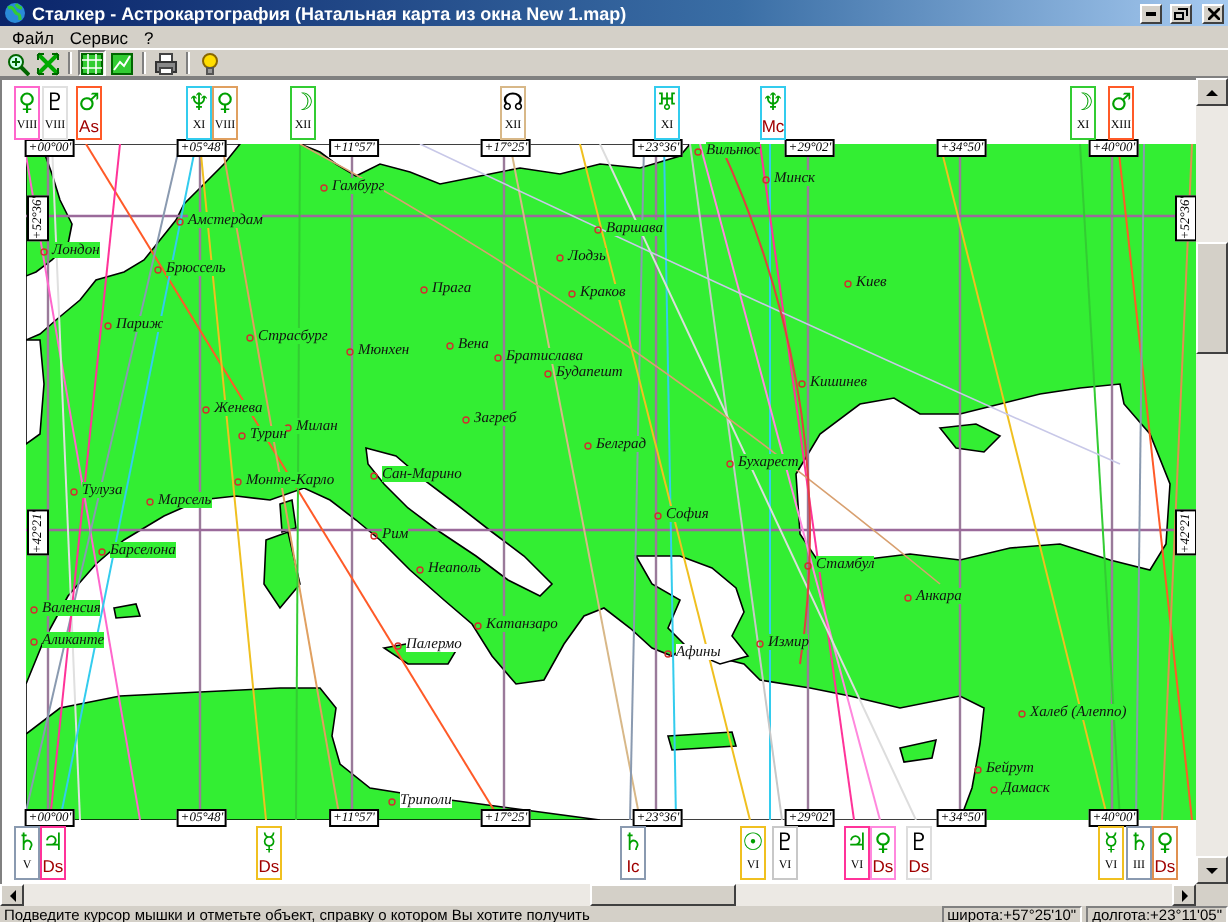 The height and width of the screenshot is (922, 1228). What do you see at coordinates (89, 126) in the screenshot?
I see `angle-label: As` at bounding box center [89, 126].